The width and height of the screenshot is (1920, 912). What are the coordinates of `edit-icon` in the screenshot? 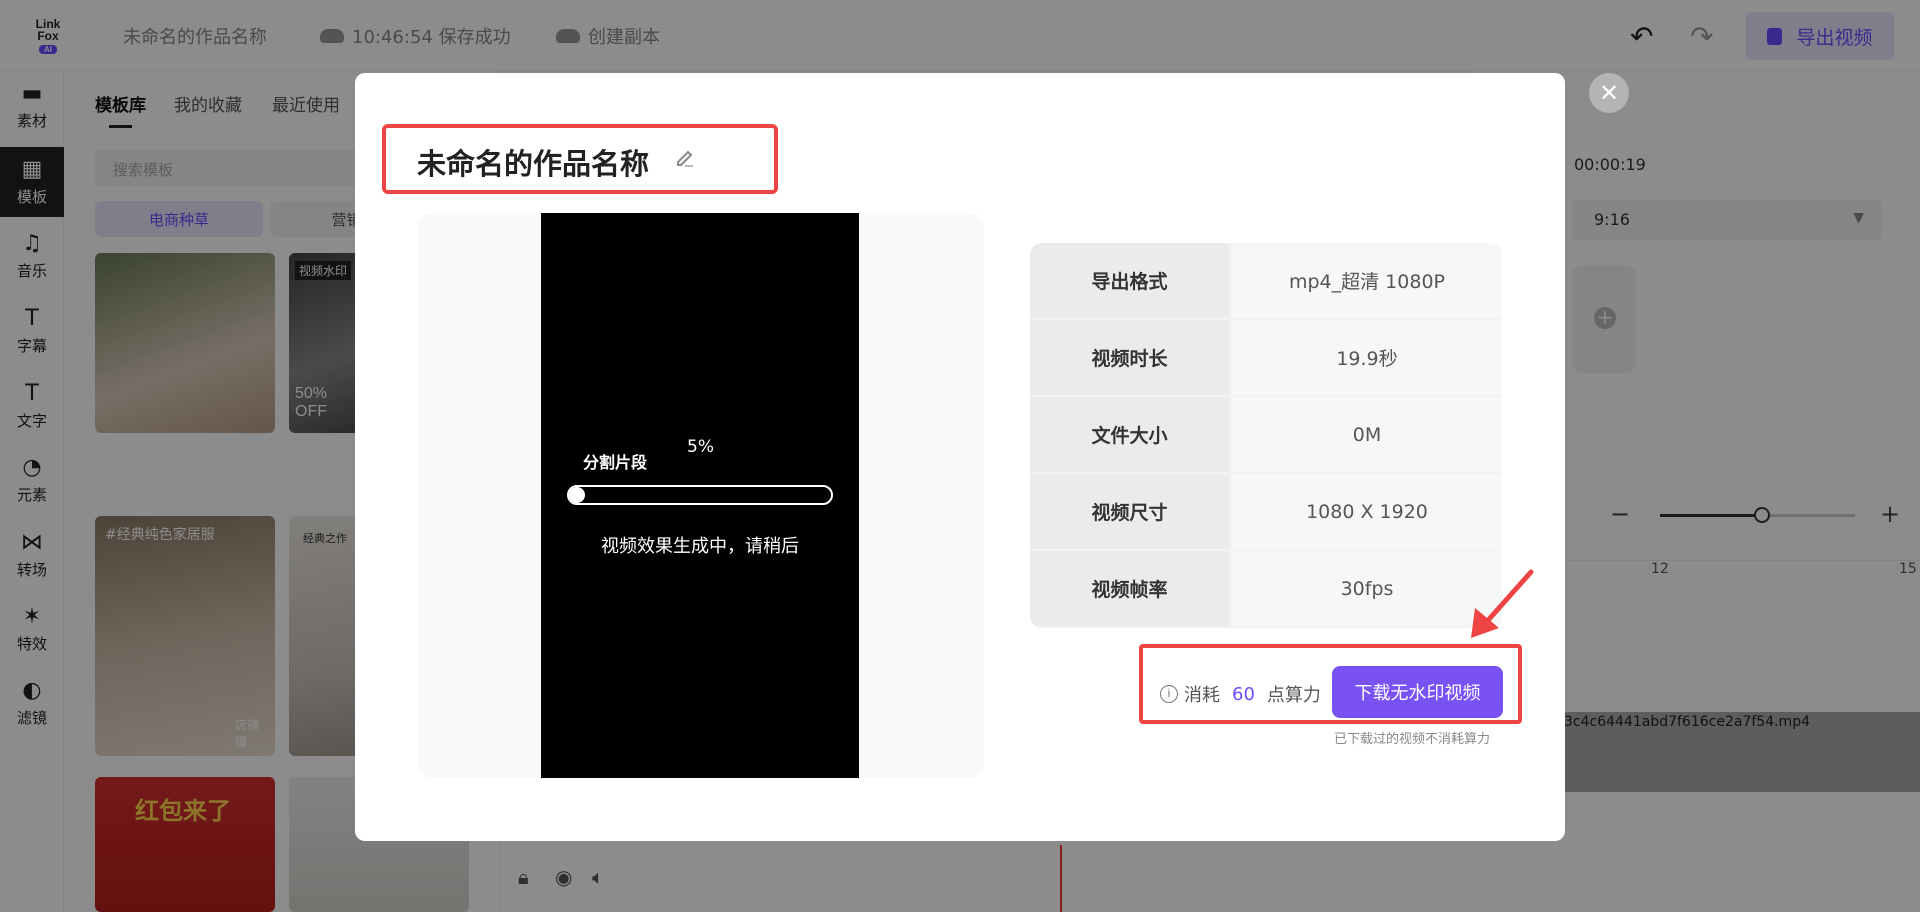 It's located at (685, 159).